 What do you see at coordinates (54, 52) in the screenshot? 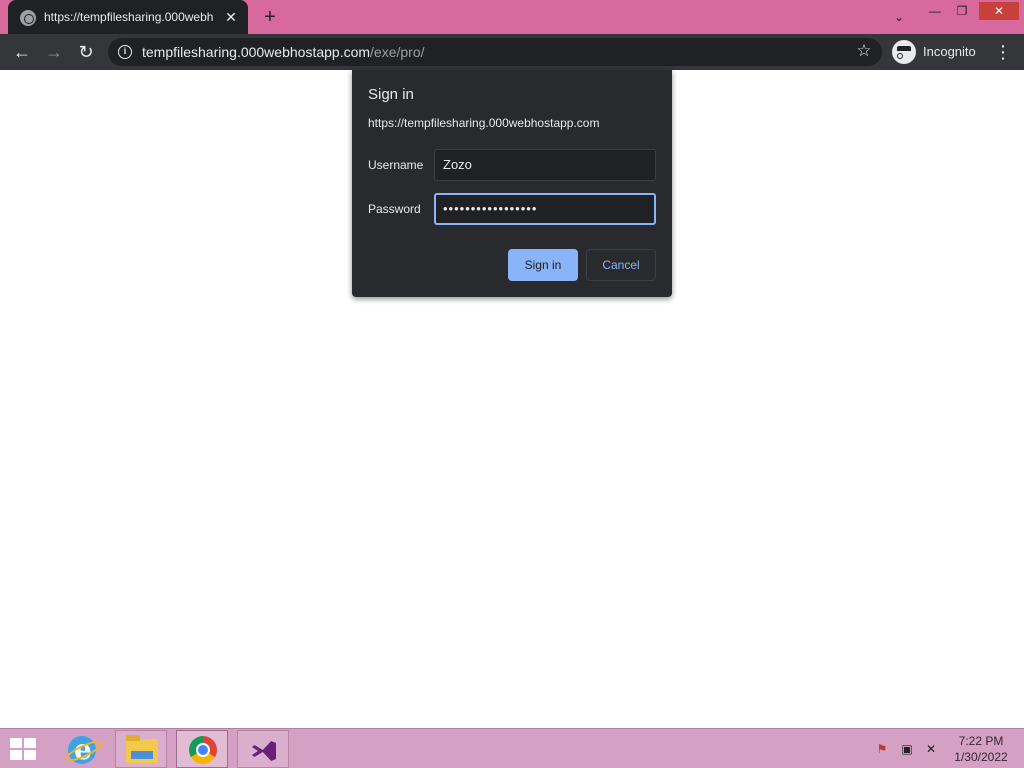
I see `forward-button: →` at bounding box center [54, 52].